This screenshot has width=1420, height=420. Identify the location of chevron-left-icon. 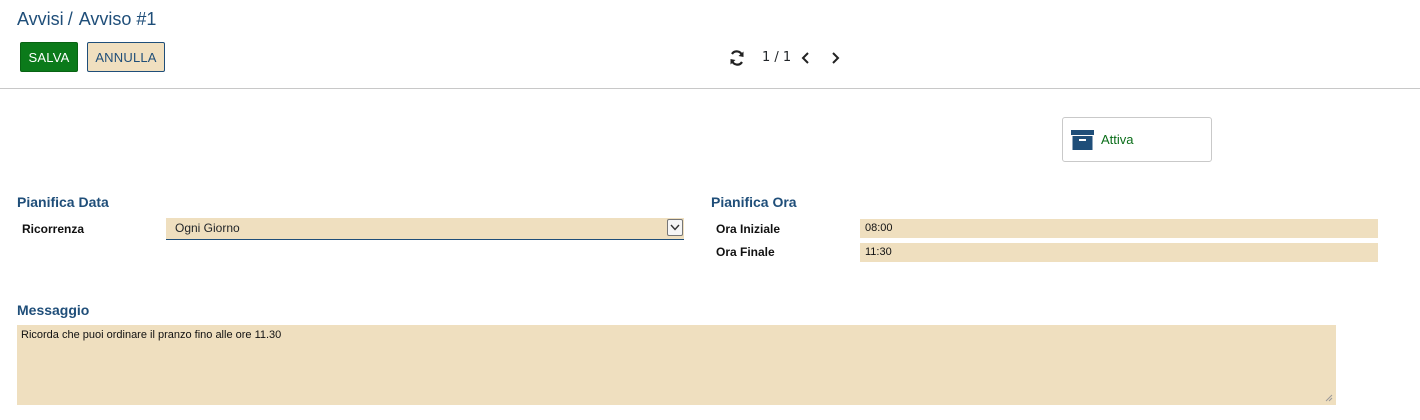
(806, 58).